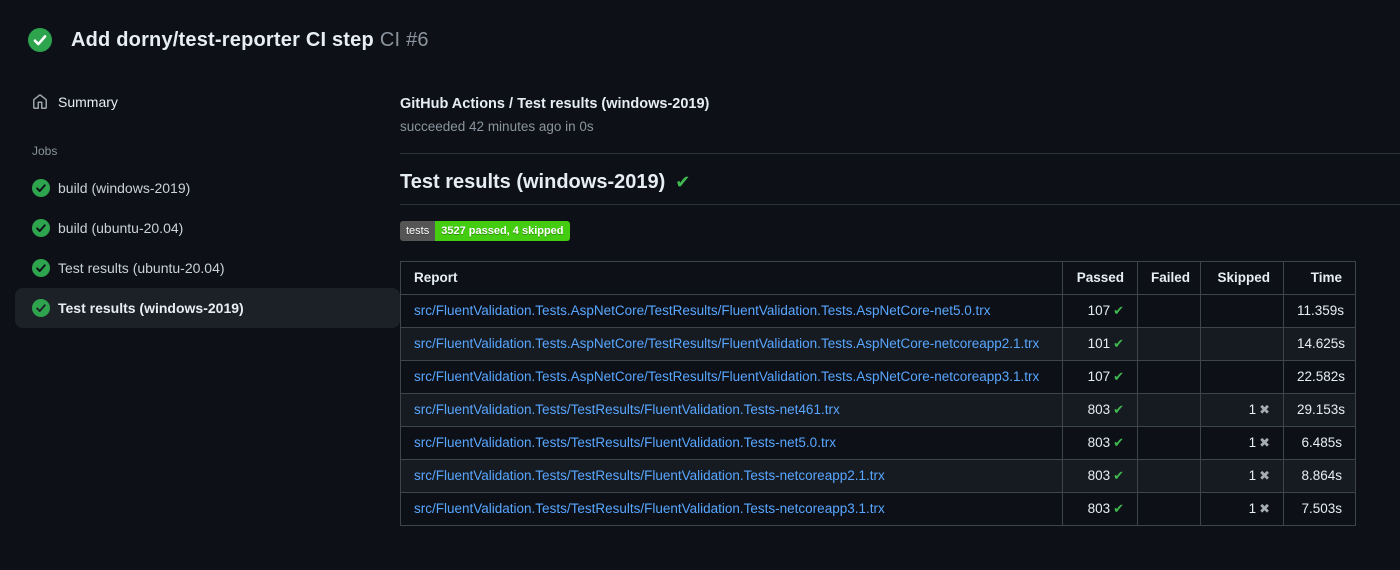 Image resolution: width=1400 pixels, height=570 pixels. I want to click on run-number: CI #6, so click(404, 39).